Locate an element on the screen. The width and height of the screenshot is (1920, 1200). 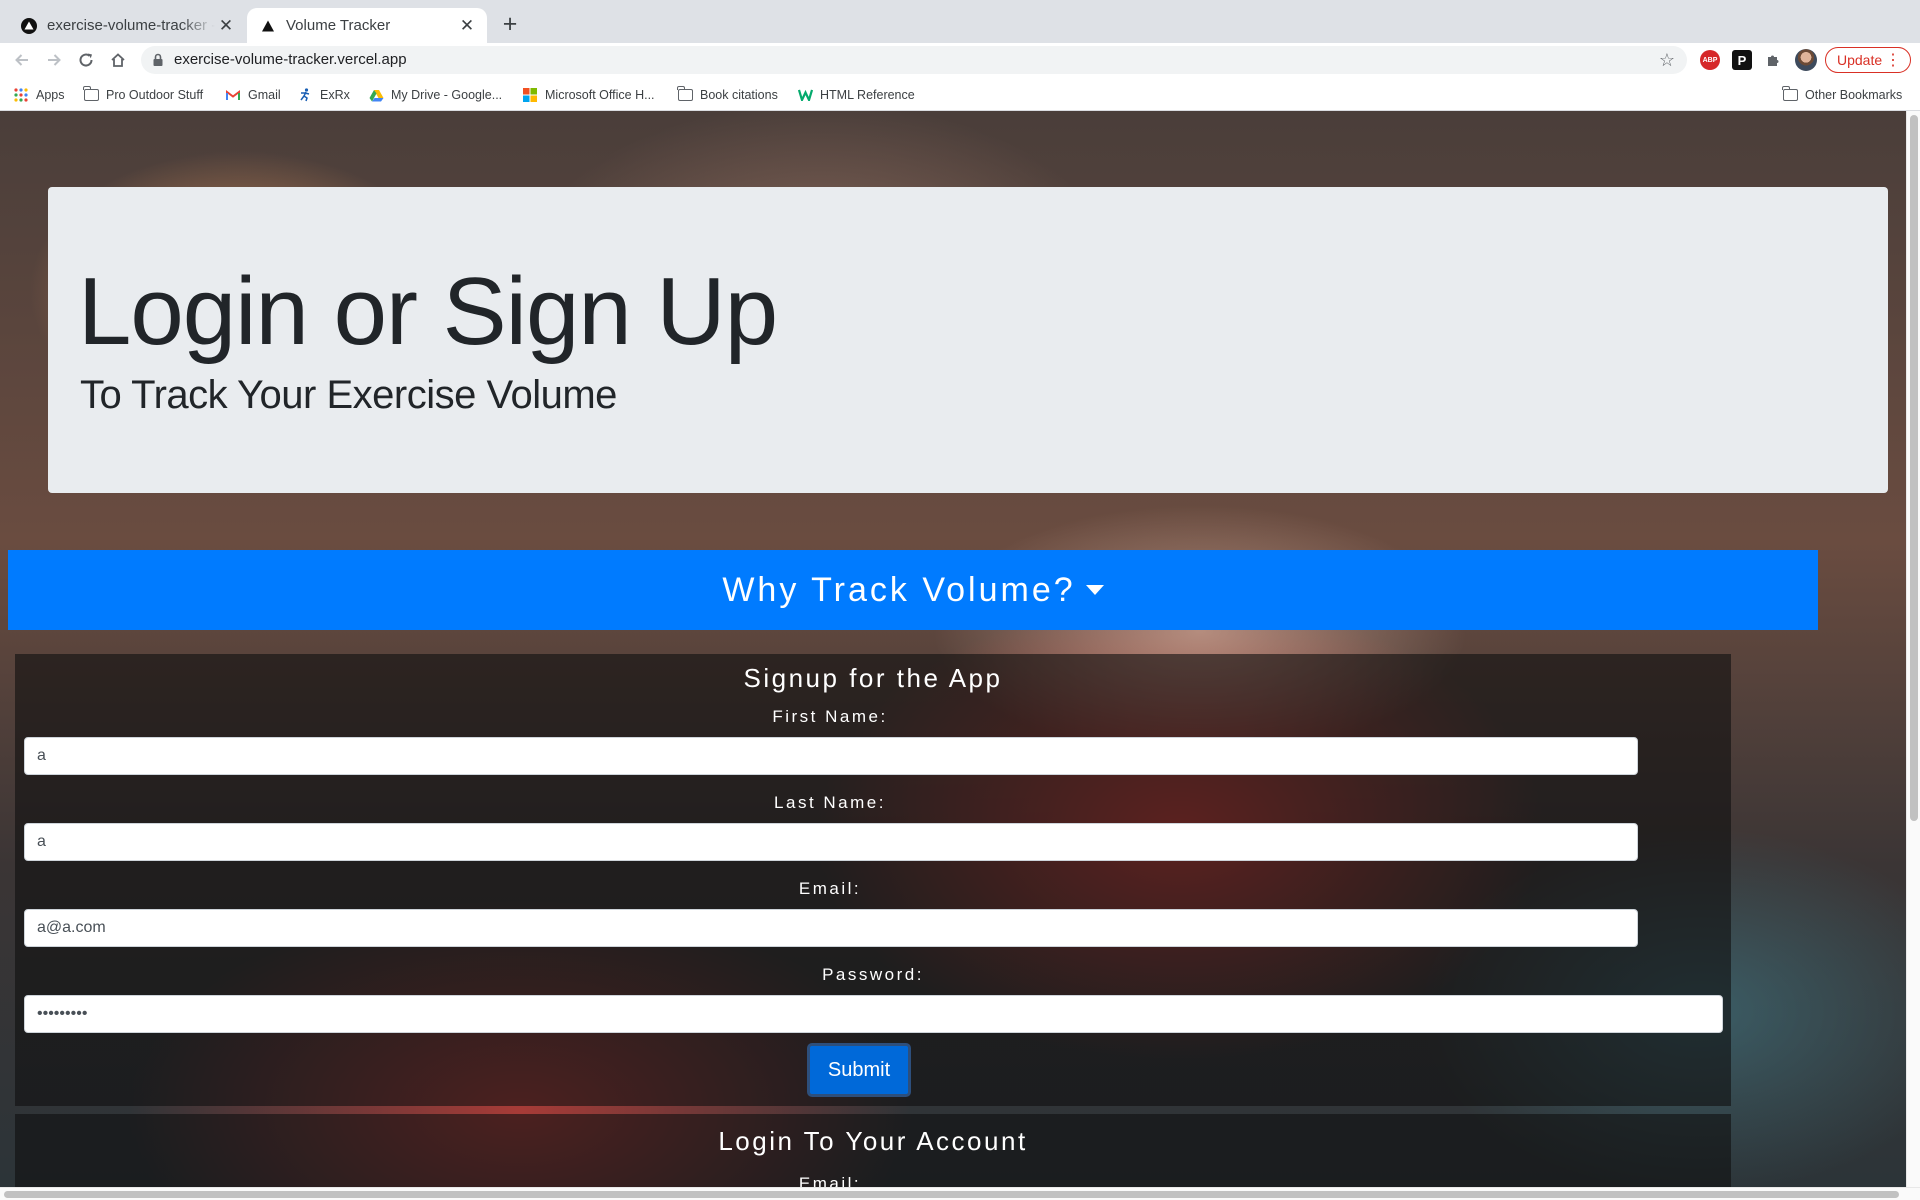
signup-title: Signup for the App is located at coordinates (873, 678).